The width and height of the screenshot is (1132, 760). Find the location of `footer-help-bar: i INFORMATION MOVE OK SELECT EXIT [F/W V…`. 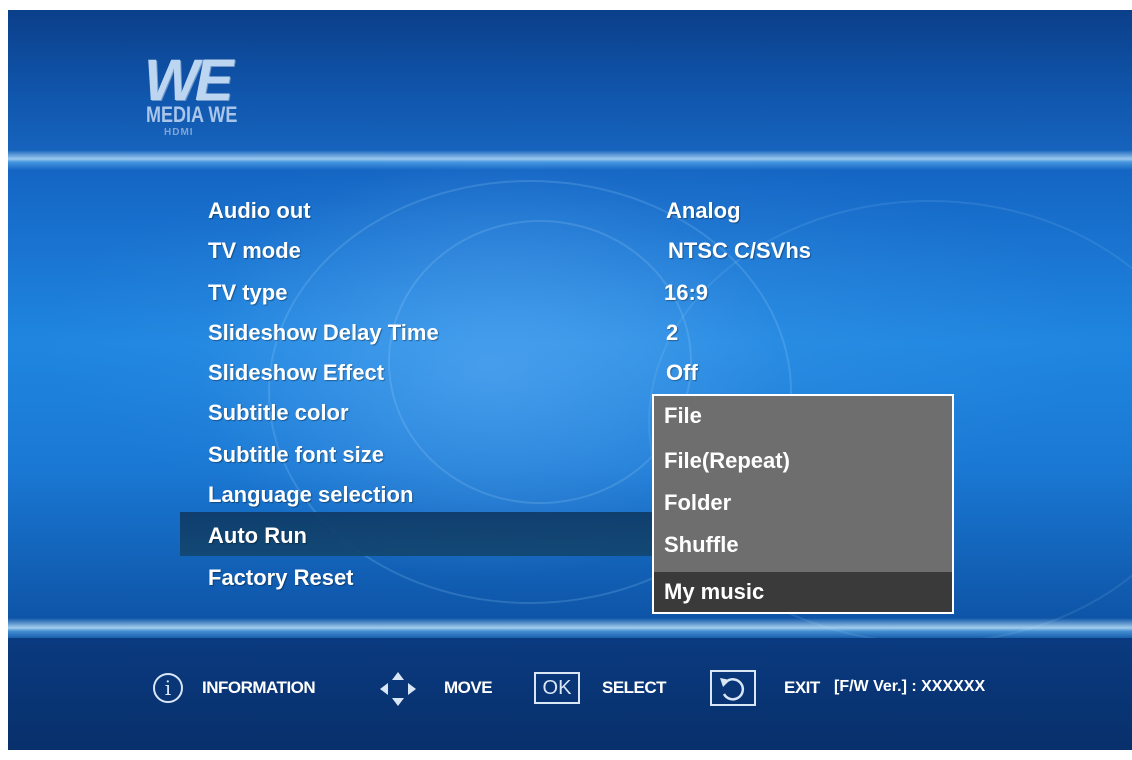

footer-help-bar: i INFORMATION MOVE OK SELECT EXIT [F/W V… is located at coordinates (570, 690).